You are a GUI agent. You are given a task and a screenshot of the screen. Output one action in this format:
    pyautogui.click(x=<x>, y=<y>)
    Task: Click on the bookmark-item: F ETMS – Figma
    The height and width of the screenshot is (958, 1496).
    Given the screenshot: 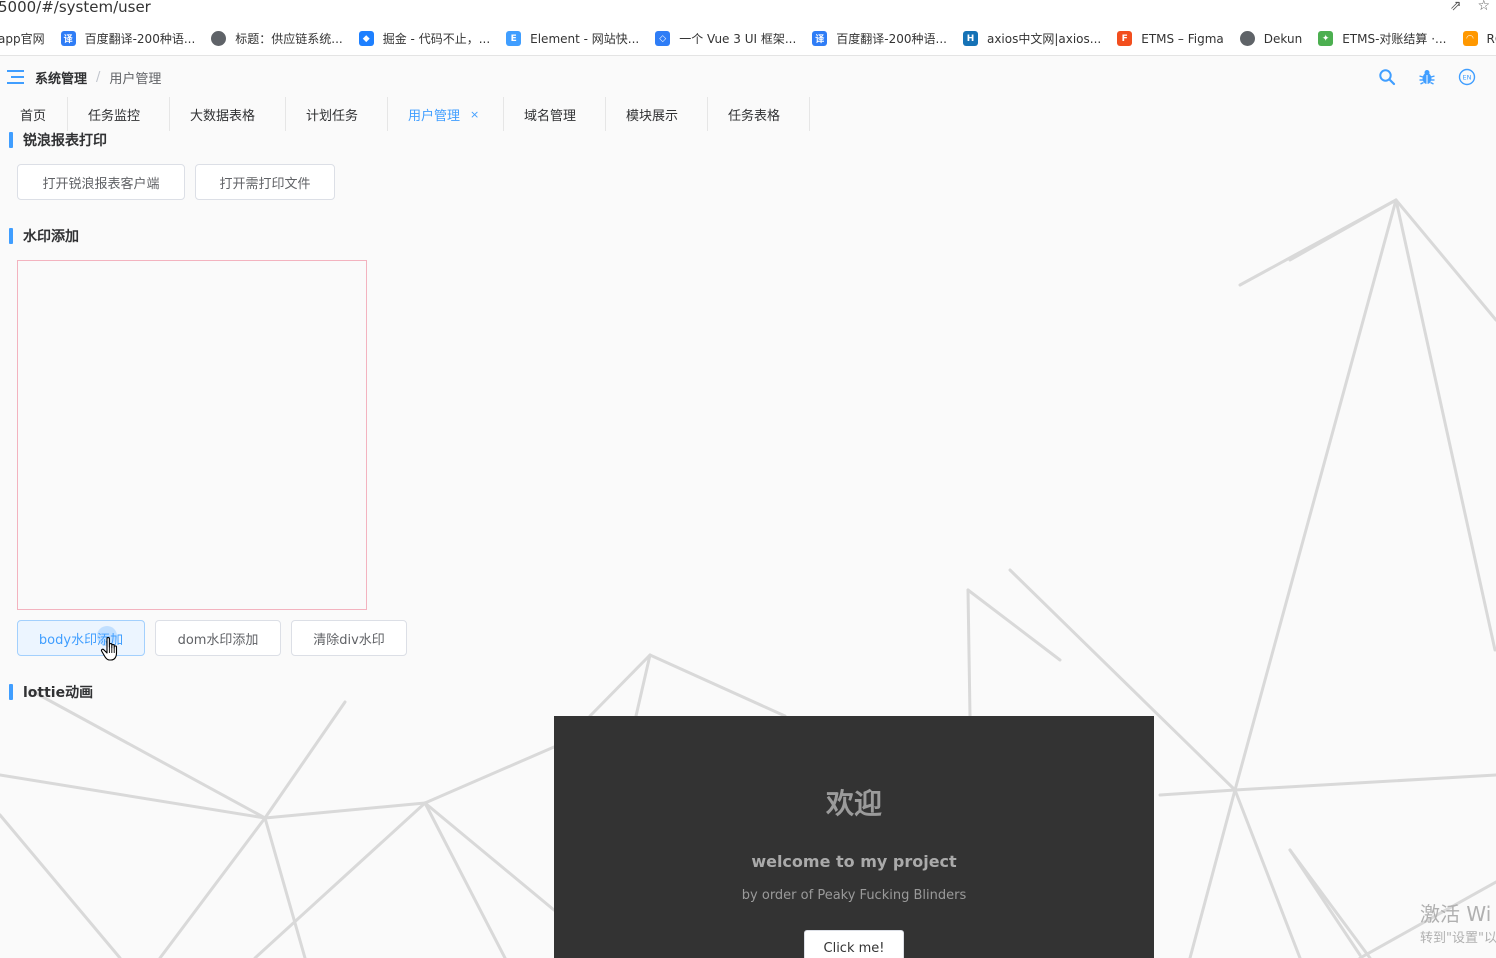 What is the action you would take?
    pyautogui.click(x=1170, y=38)
    